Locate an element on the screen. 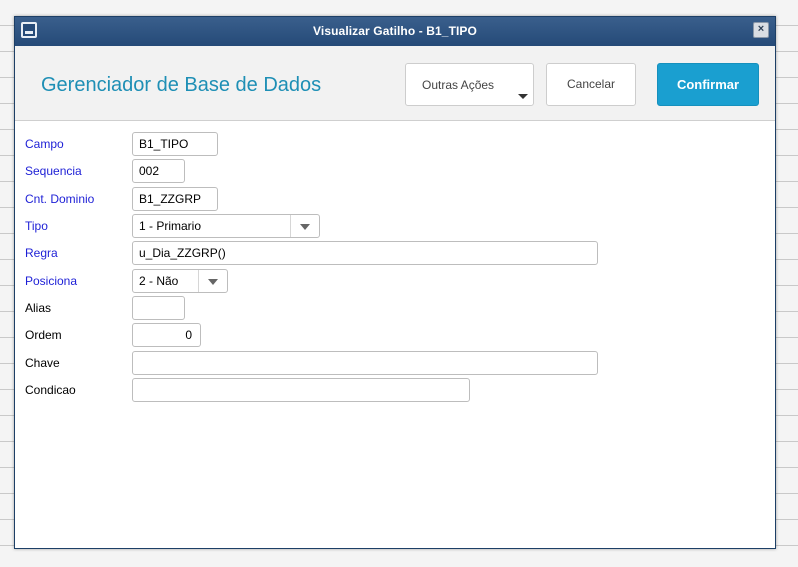  confirm-button: Confirmar is located at coordinates (708, 84).